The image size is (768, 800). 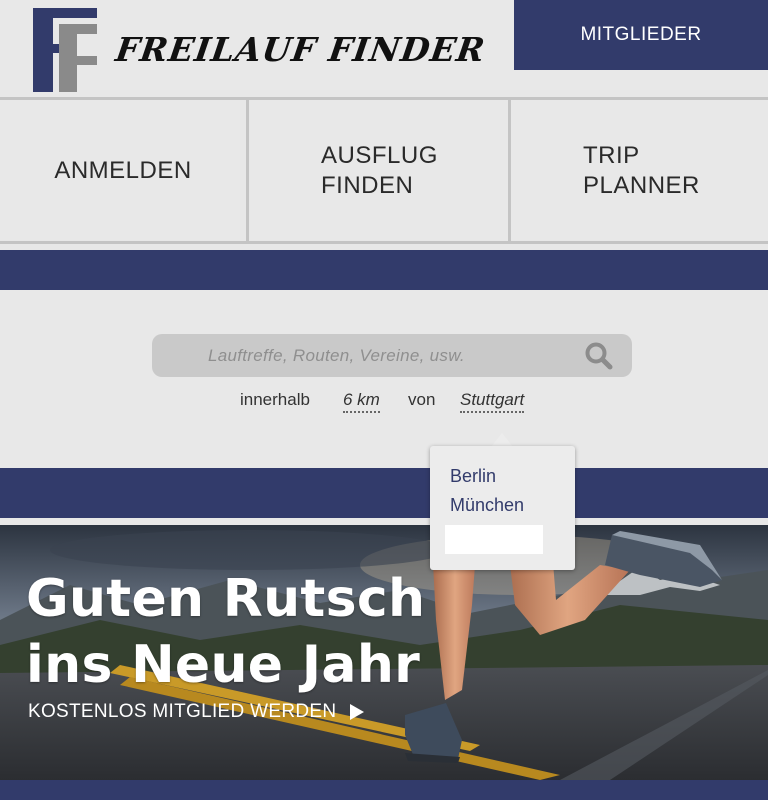 I want to click on bottom-band, so click(x=384, y=790).